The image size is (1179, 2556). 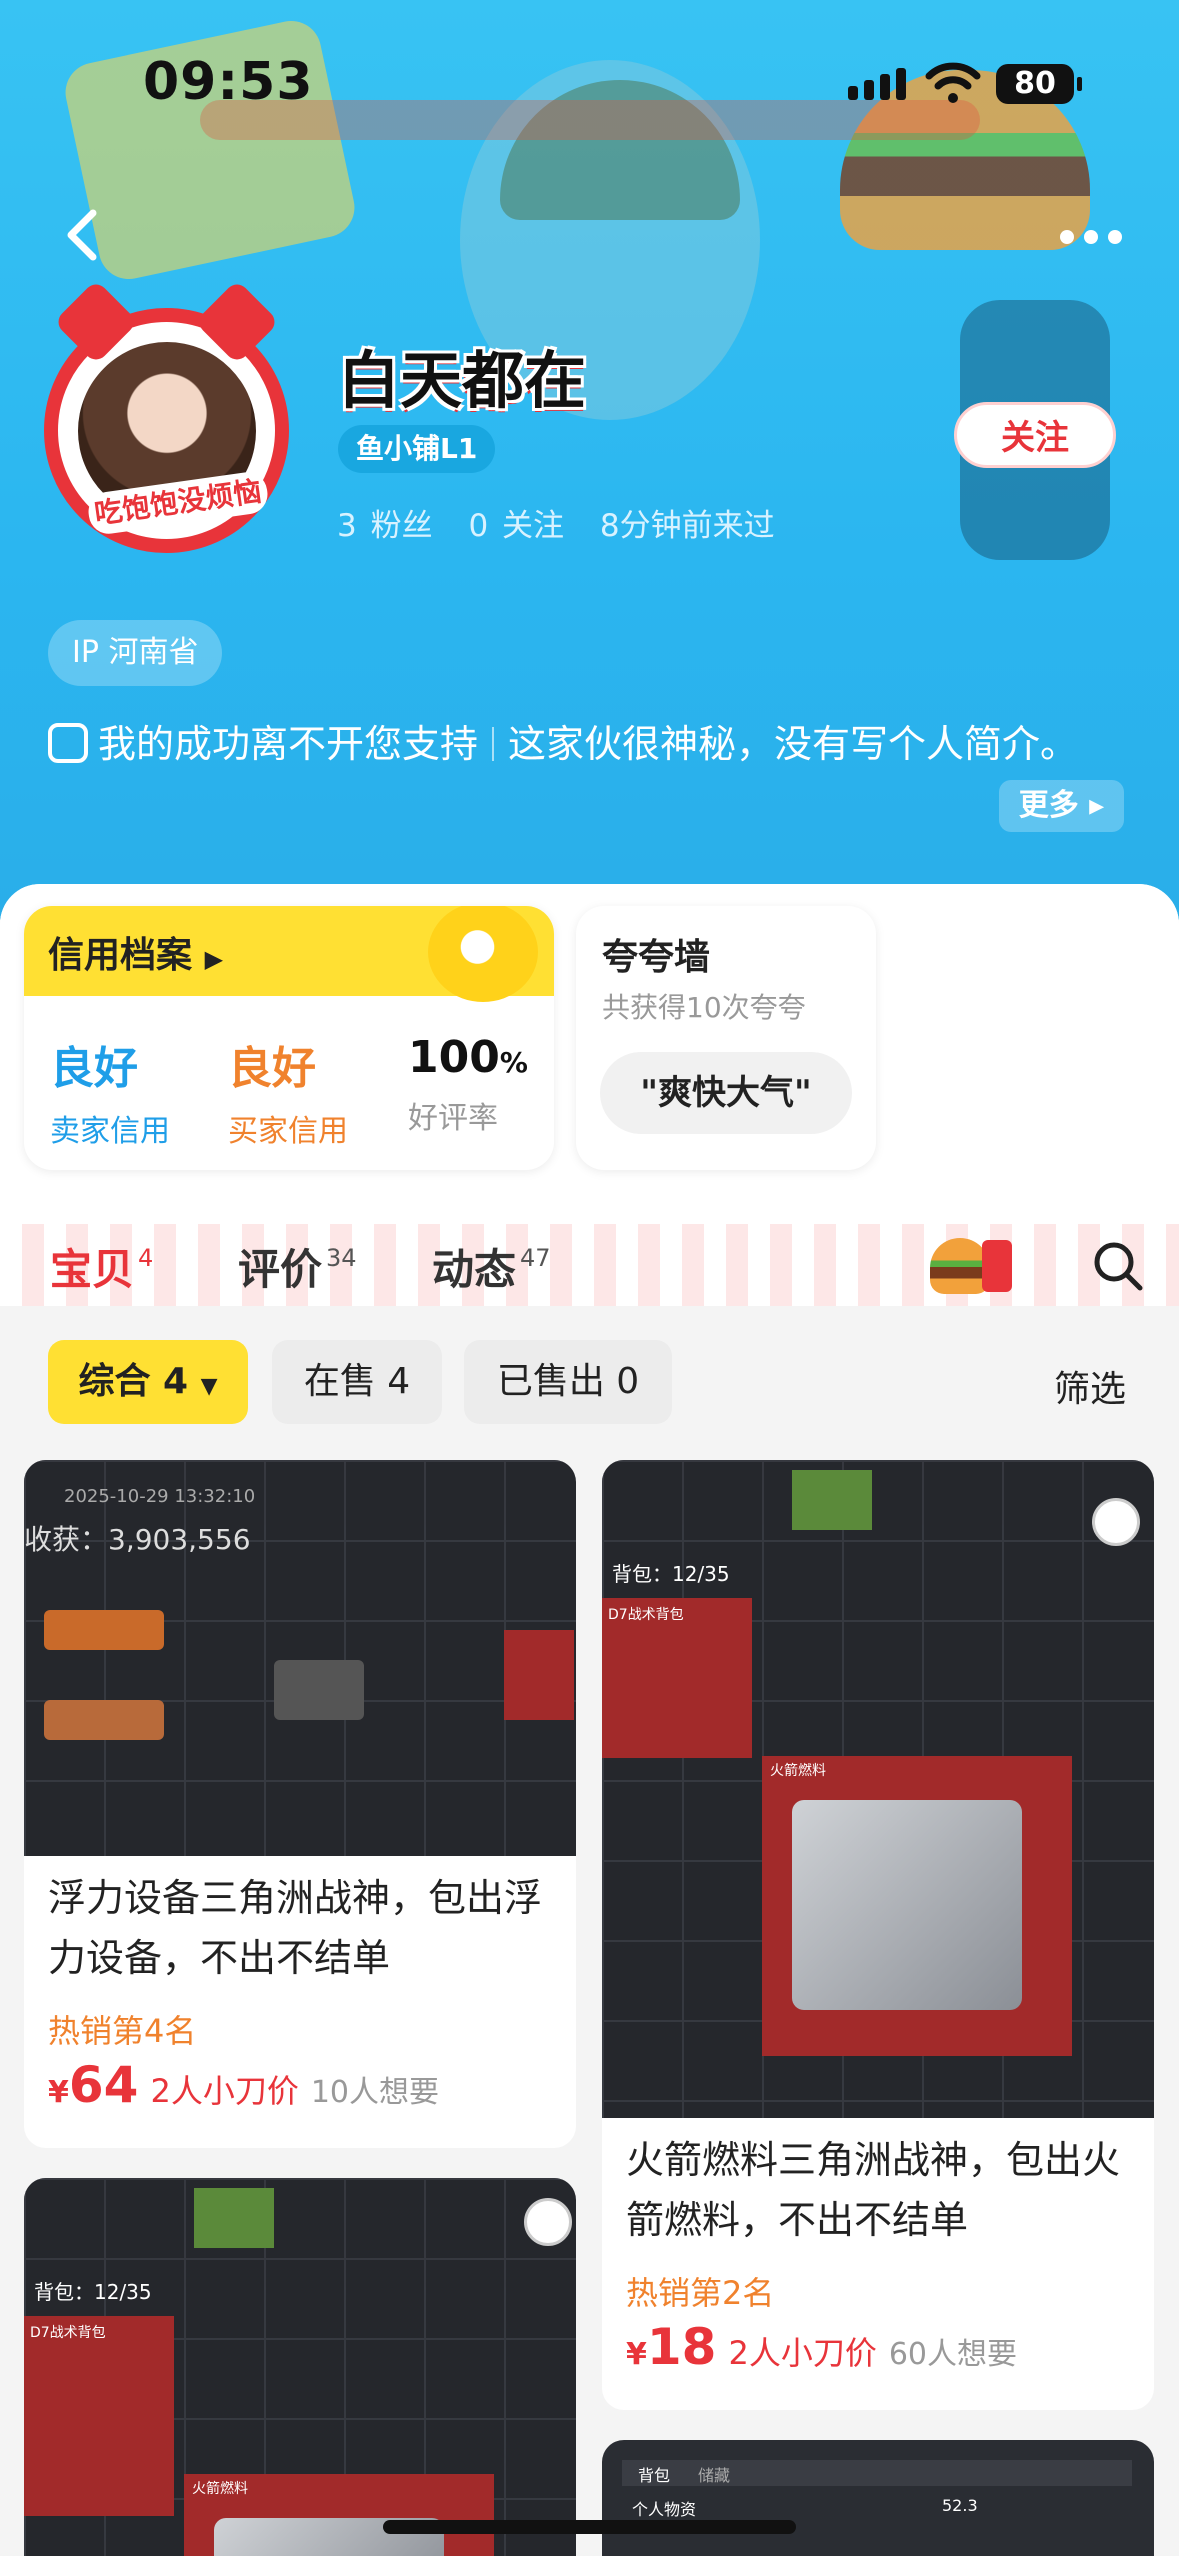 What do you see at coordinates (68, 743) in the screenshot?
I see `bio-icon` at bounding box center [68, 743].